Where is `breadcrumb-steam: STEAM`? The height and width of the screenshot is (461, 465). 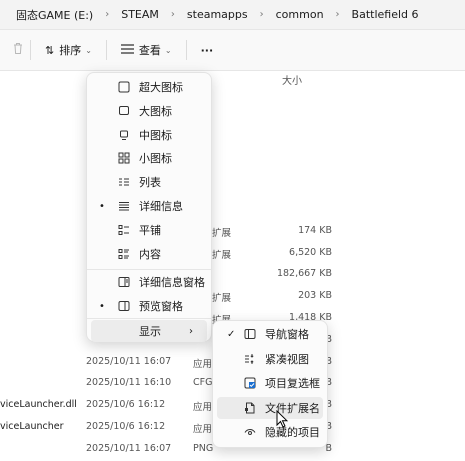
breadcrumb-steam: STEAM is located at coordinates (140, 14).